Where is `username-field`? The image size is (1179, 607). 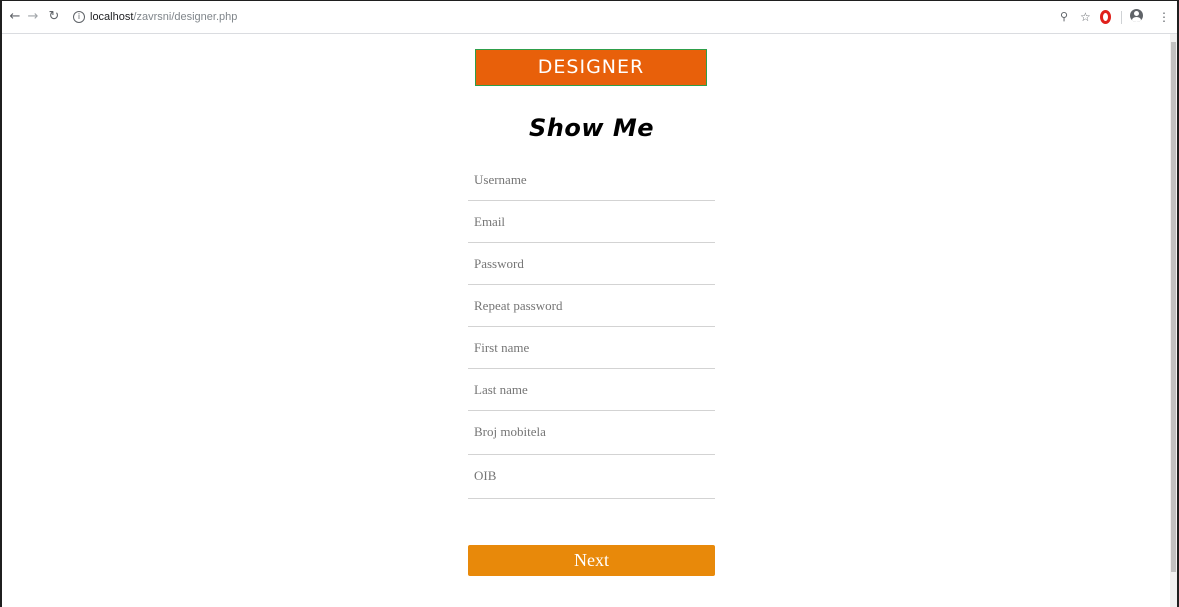 username-field is located at coordinates (591, 180).